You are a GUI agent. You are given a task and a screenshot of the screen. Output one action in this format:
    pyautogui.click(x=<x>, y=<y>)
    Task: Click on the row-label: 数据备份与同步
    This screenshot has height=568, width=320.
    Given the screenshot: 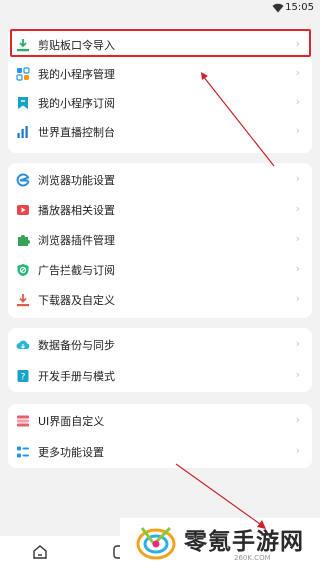 What is the action you would take?
    pyautogui.click(x=76, y=345)
    